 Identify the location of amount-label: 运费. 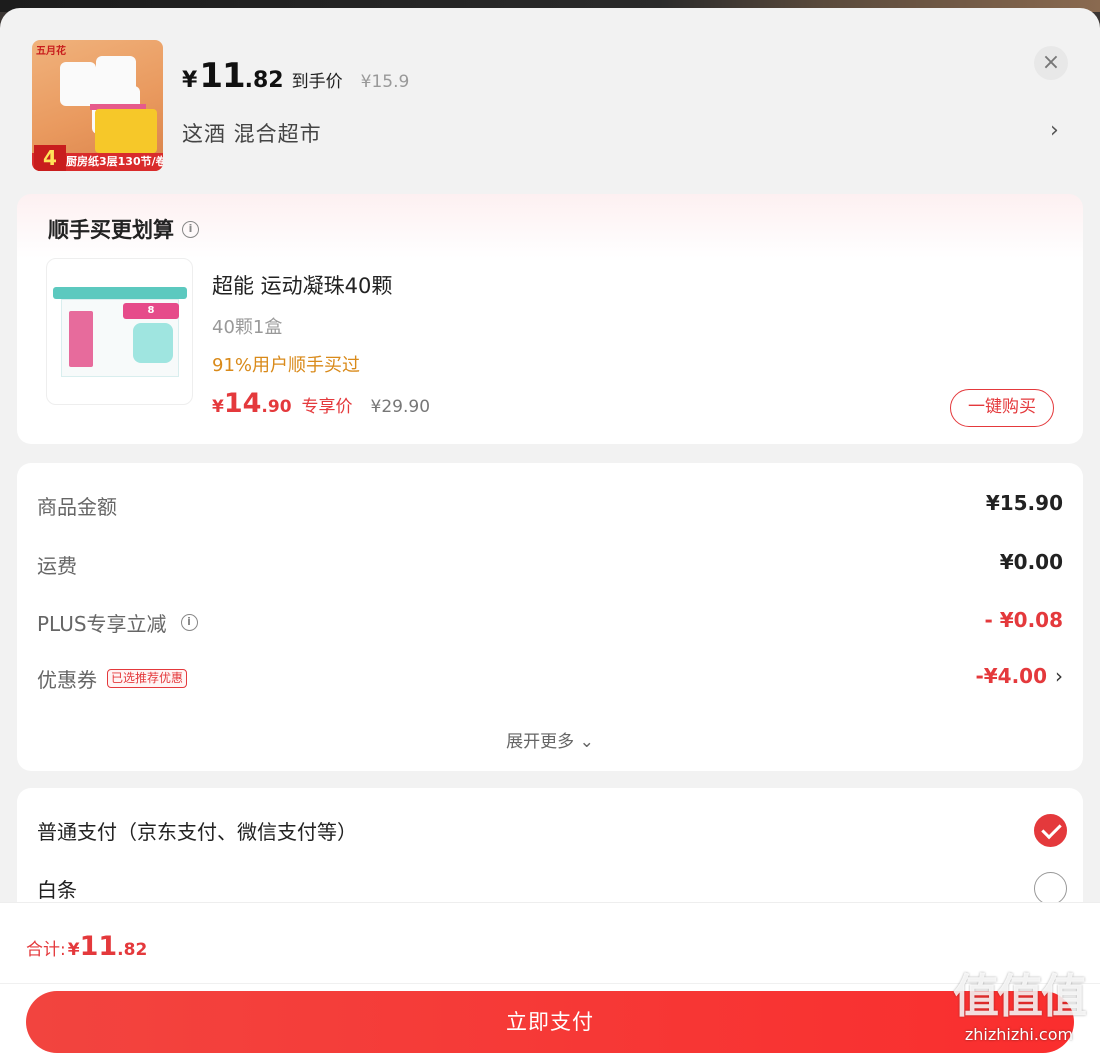
(57, 566).